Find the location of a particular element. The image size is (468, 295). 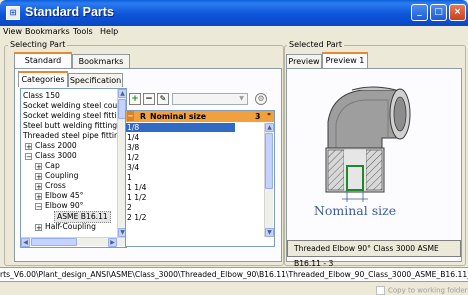

list-item: 1 is located at coordinates (129, 177).